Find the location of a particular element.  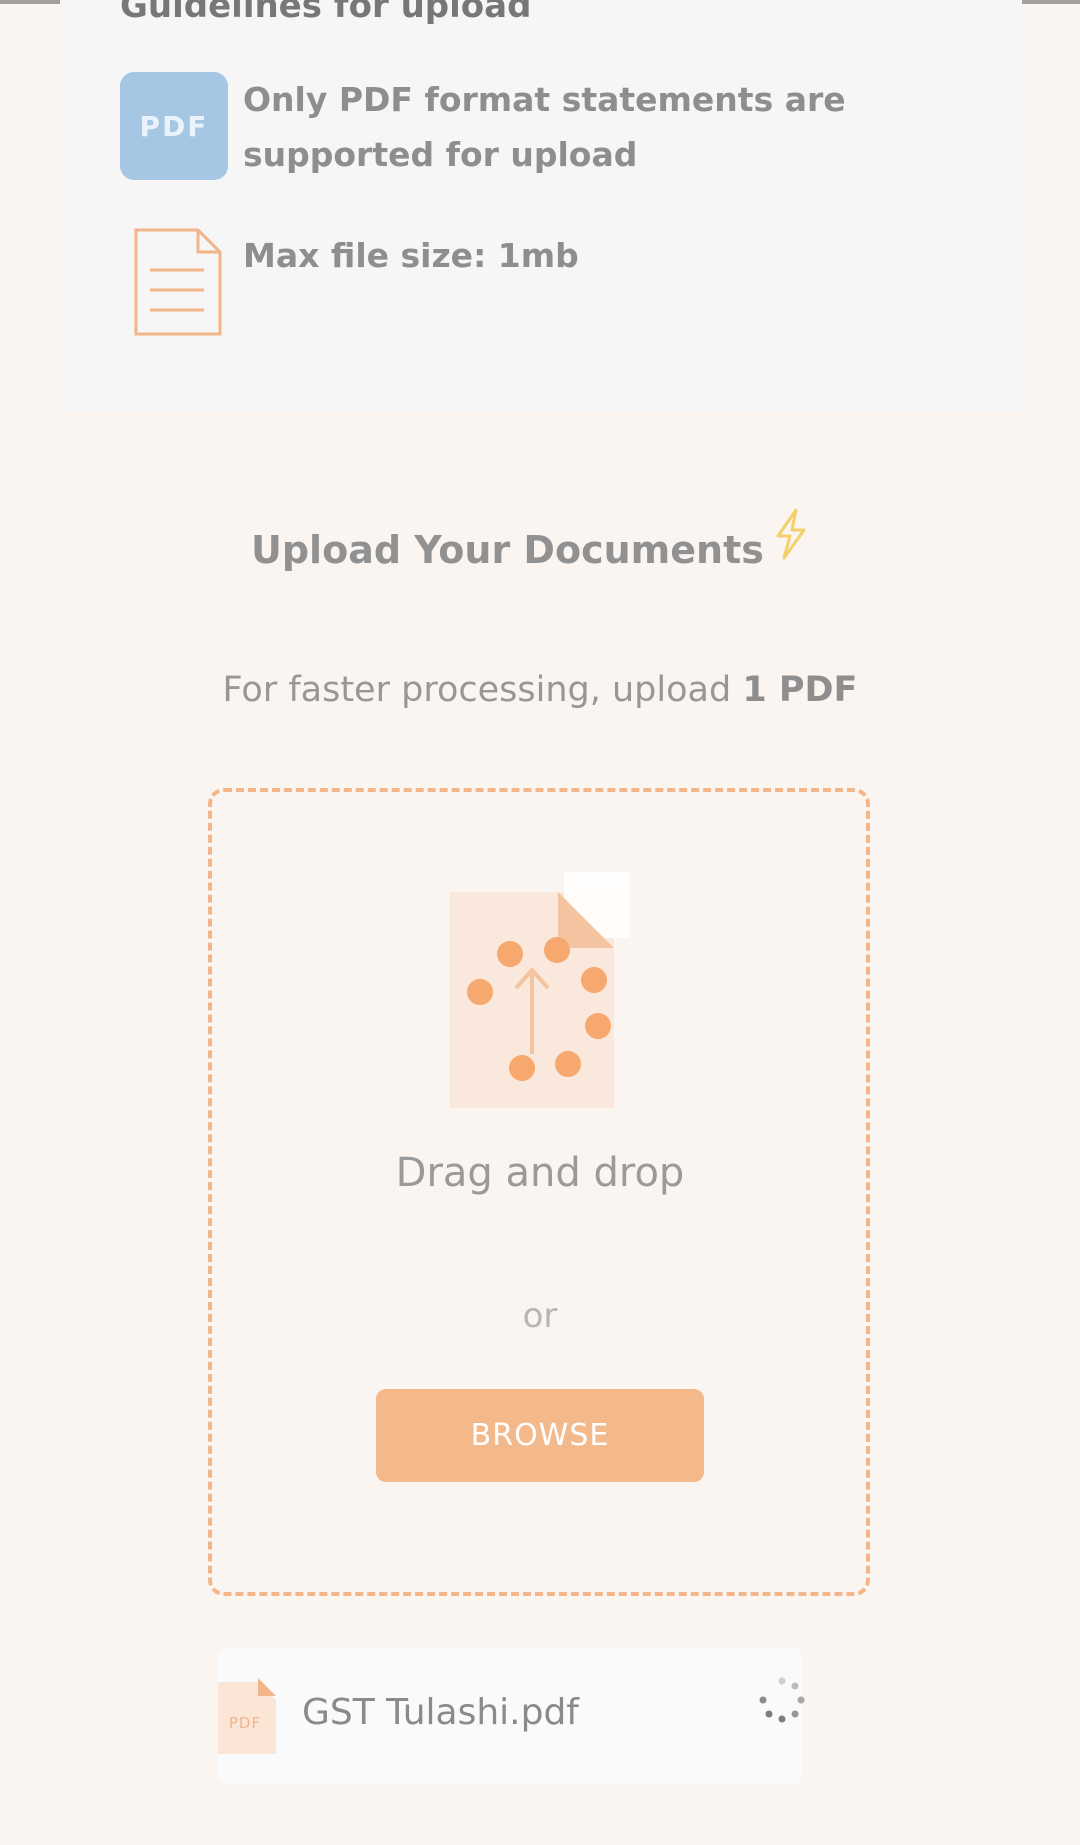

file-name: GST Tulashi.pdf is located at coordinates (440, 1712).